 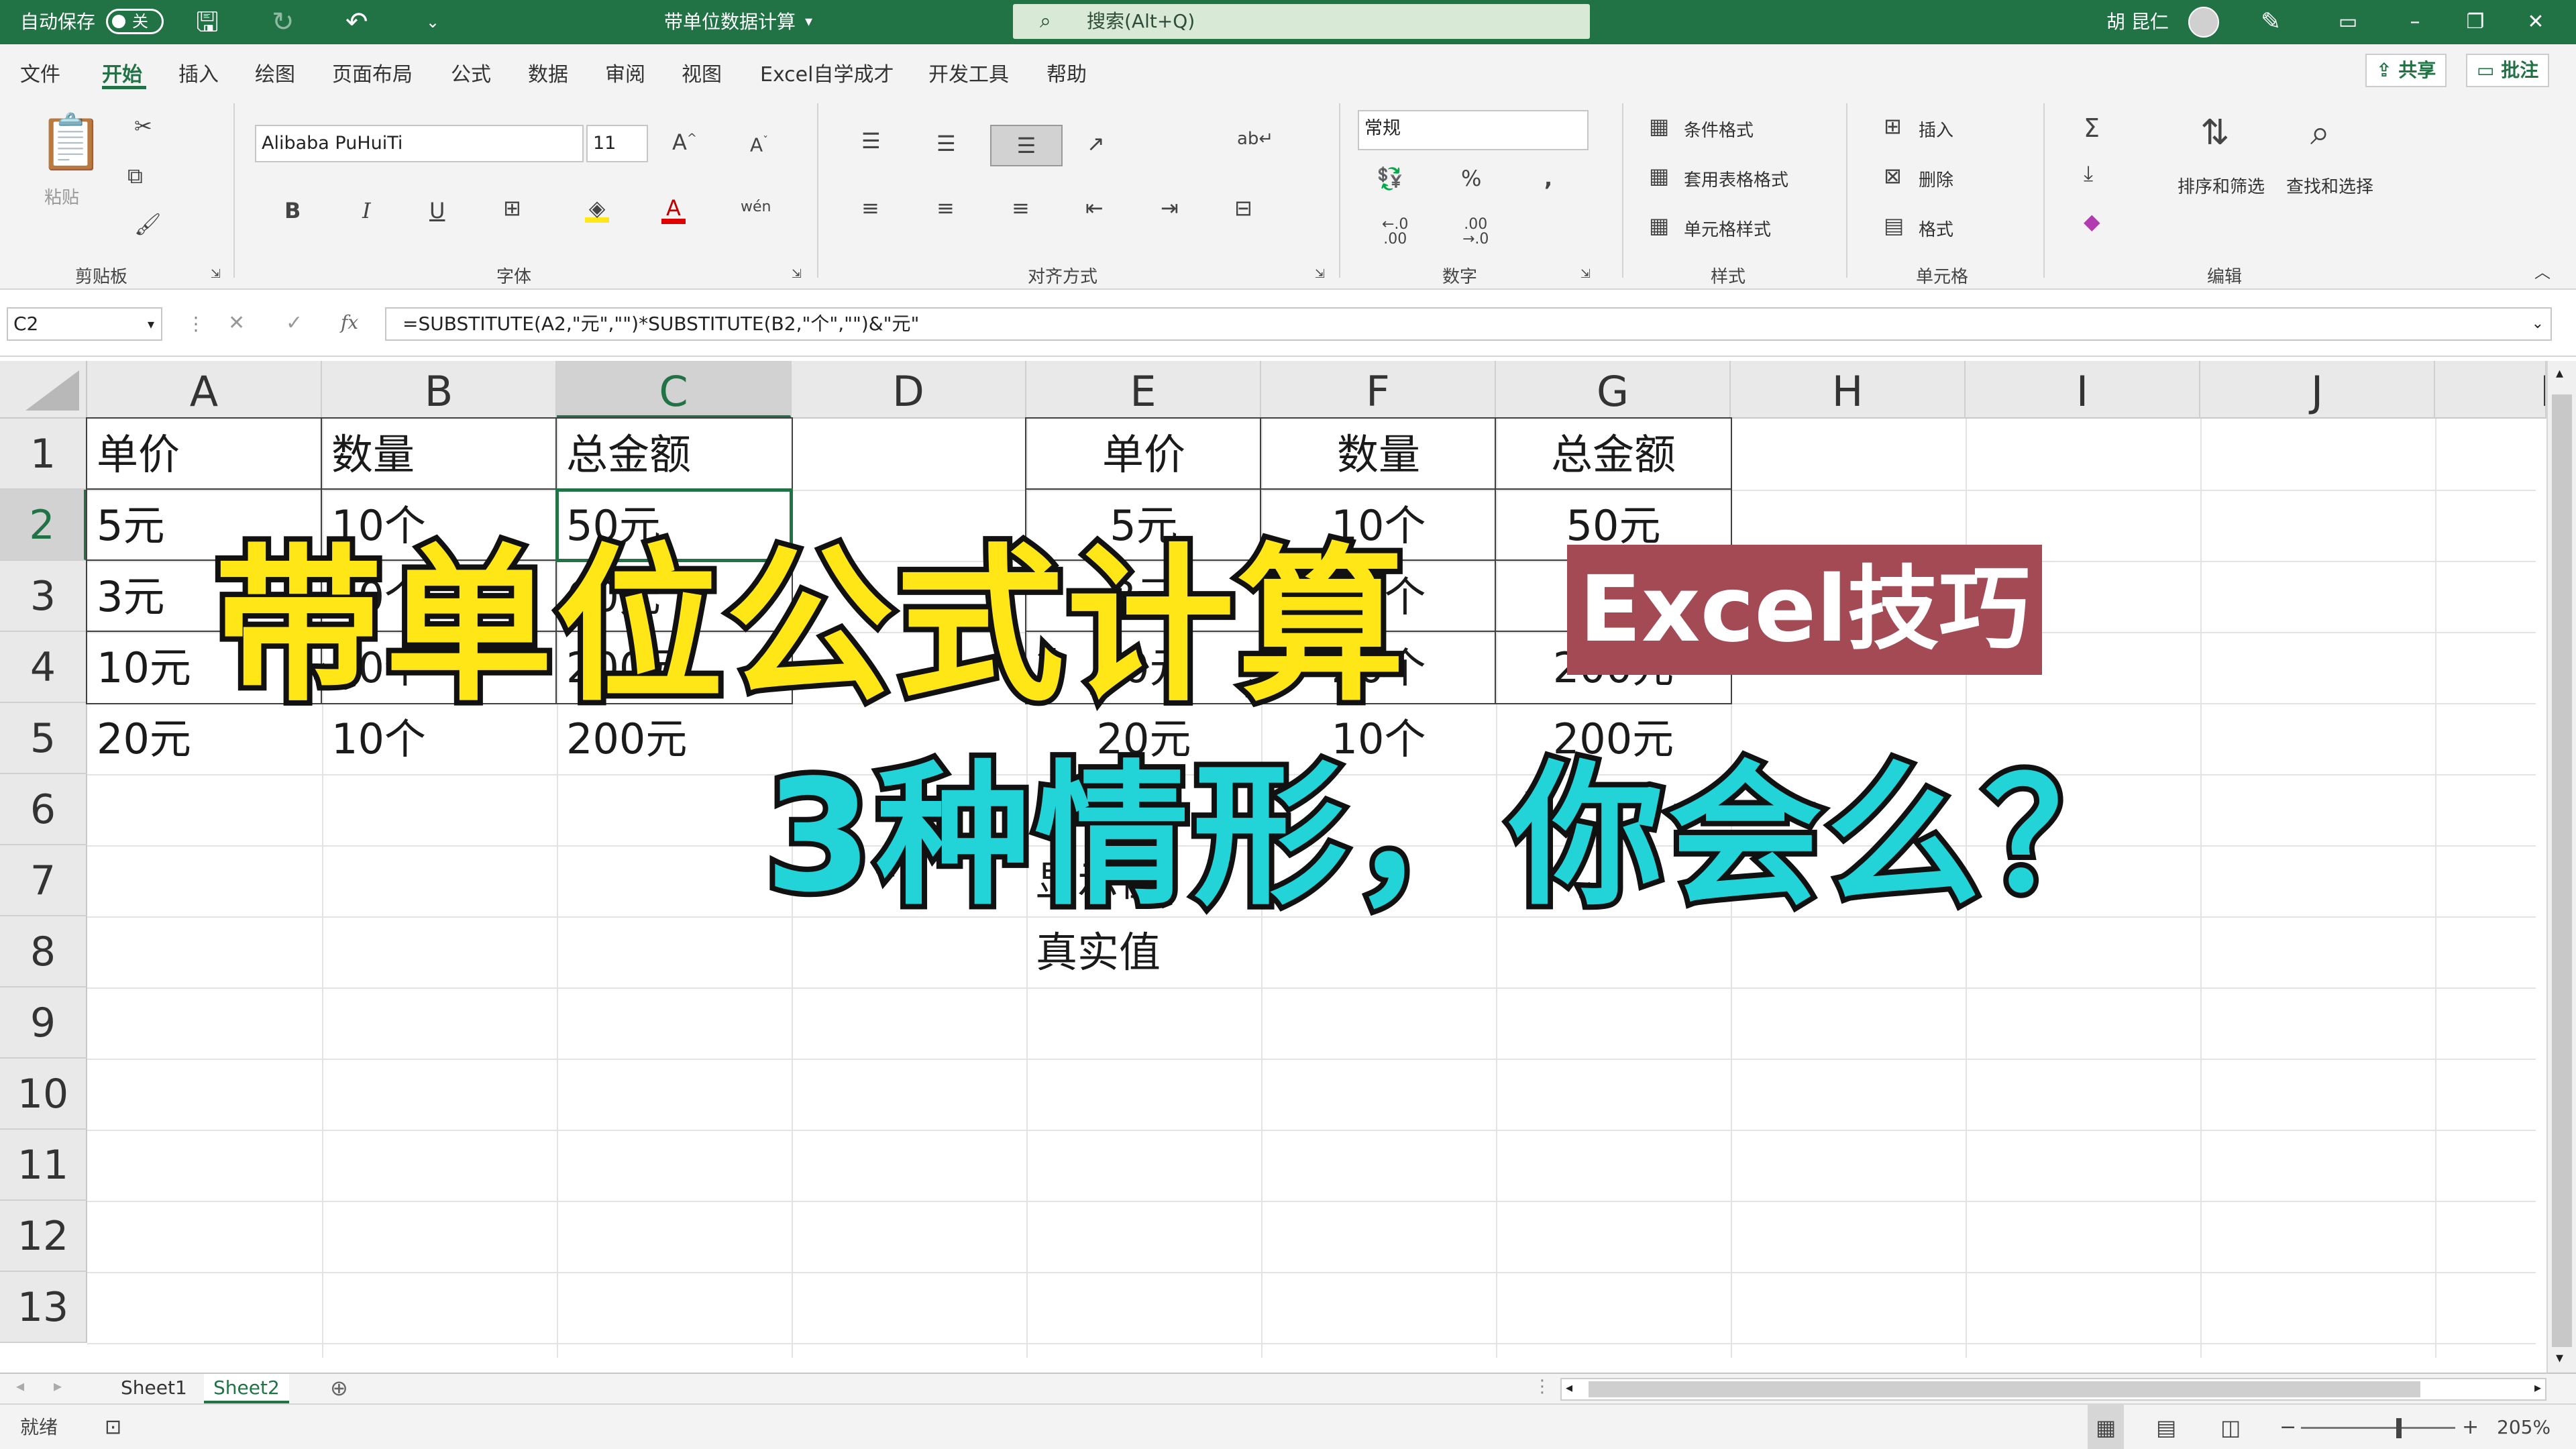 What do you see at coordinates (84, 324) in the screenshot?
I see `name-box: C2 ▾` at bounding box center [84, 324].